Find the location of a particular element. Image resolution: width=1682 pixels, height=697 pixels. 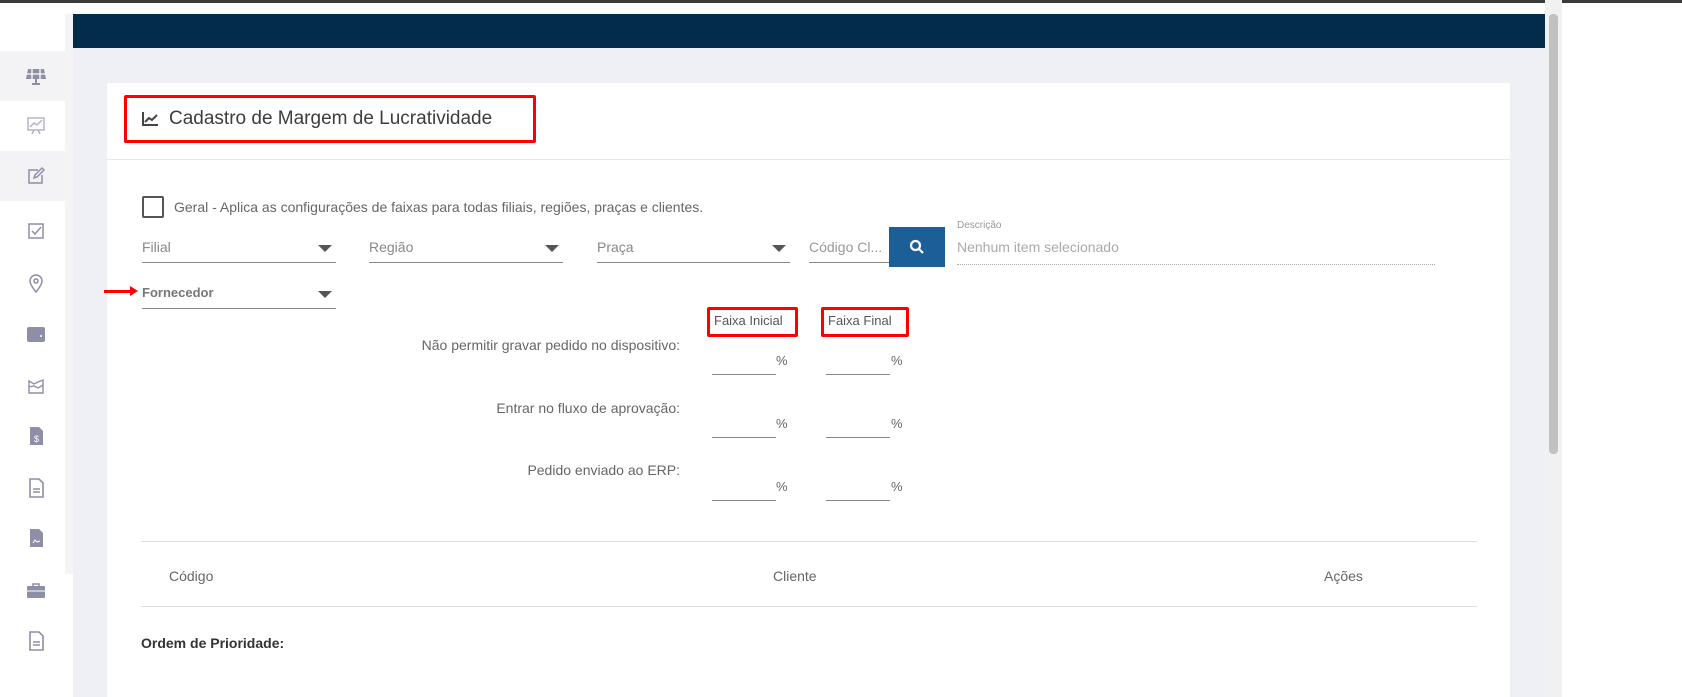

descricao-label: Descrição is located at coordinates (979, 225).